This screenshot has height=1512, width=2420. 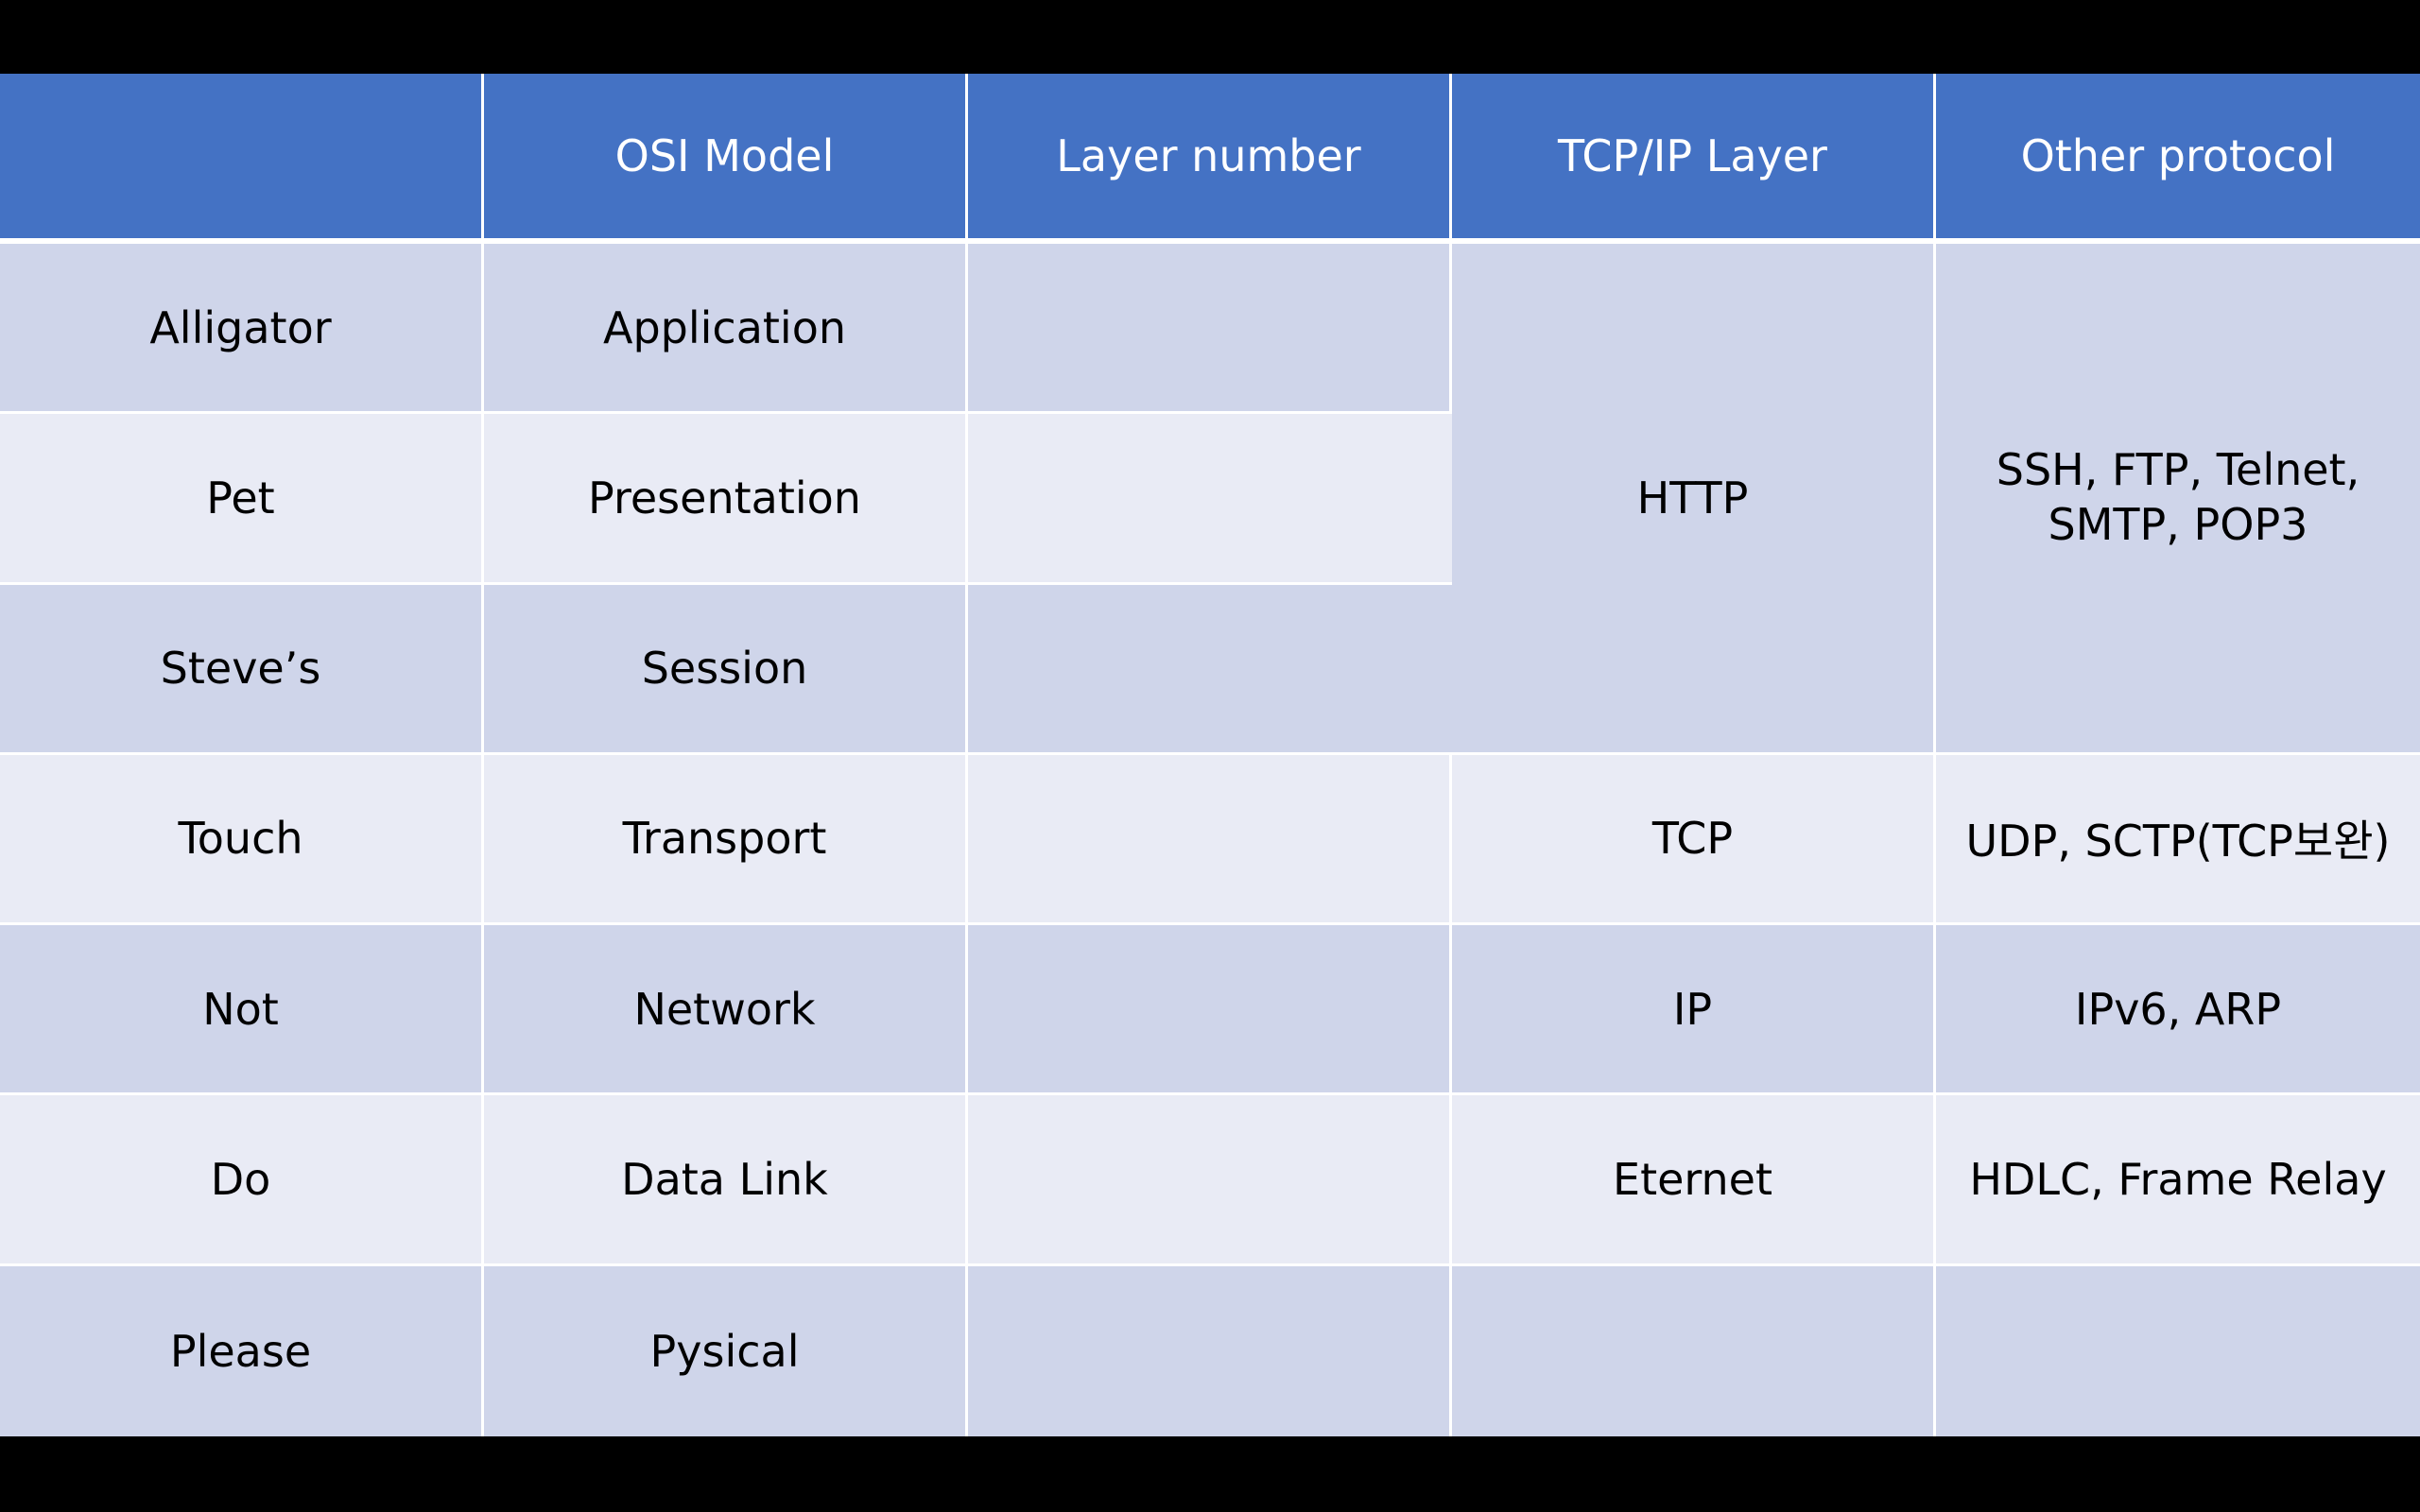 What do you see at coordinates (2178, 1180) in the screenshot?
I see `other-protocol-cell: HDLC, Frame Relay` at bounding box center [2178, 1180].